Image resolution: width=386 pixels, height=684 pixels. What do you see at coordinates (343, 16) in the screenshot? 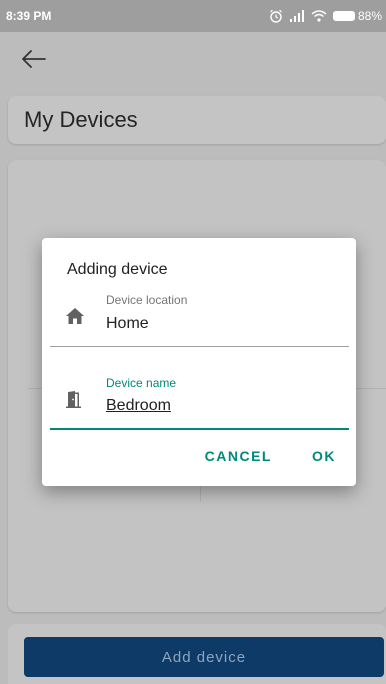
I see `battery-icon` at bounding box center [343, 16].